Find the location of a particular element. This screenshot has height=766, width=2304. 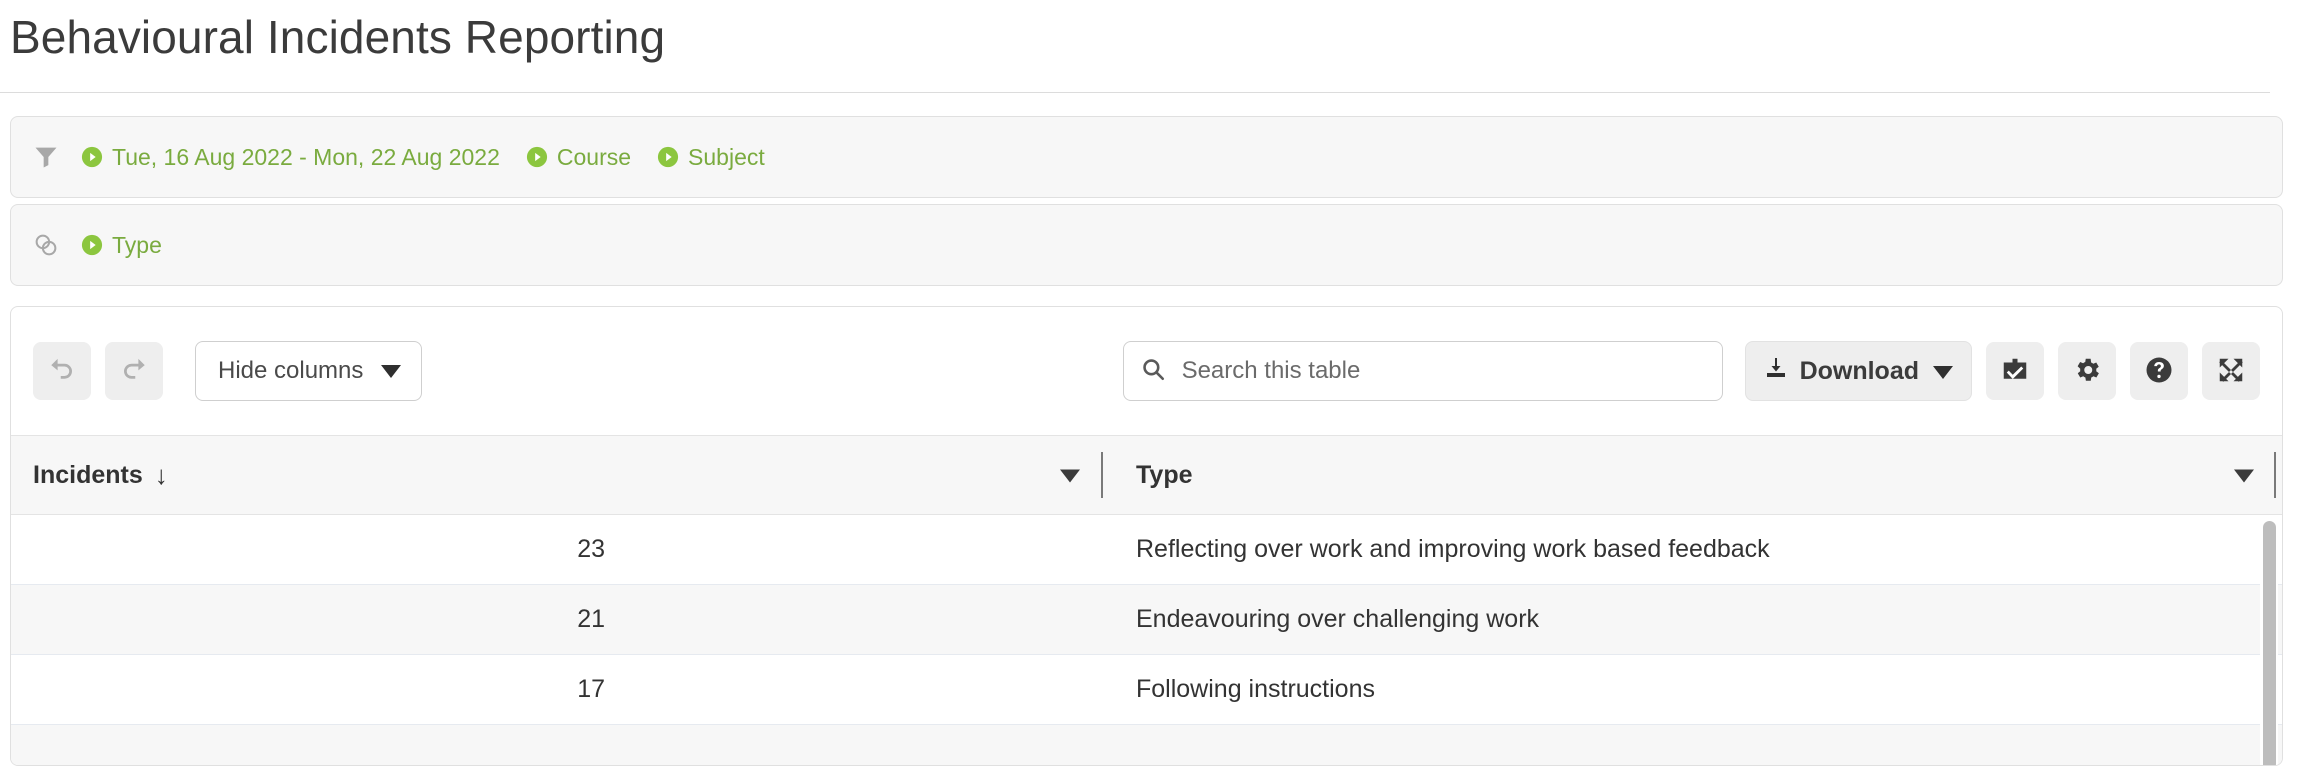

table-vertical-scrollbar is located at coordinates (2269, 640).